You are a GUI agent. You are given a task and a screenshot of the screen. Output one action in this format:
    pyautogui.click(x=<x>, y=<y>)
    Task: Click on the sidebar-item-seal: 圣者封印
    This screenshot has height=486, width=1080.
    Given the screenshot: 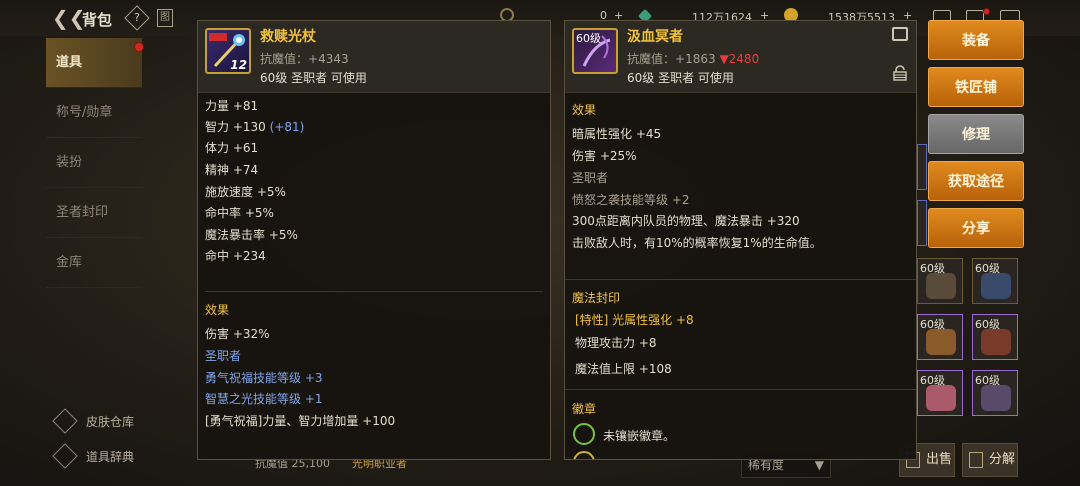 What is the action you would take?
    pyautogui.click(x=94, y=213)
    